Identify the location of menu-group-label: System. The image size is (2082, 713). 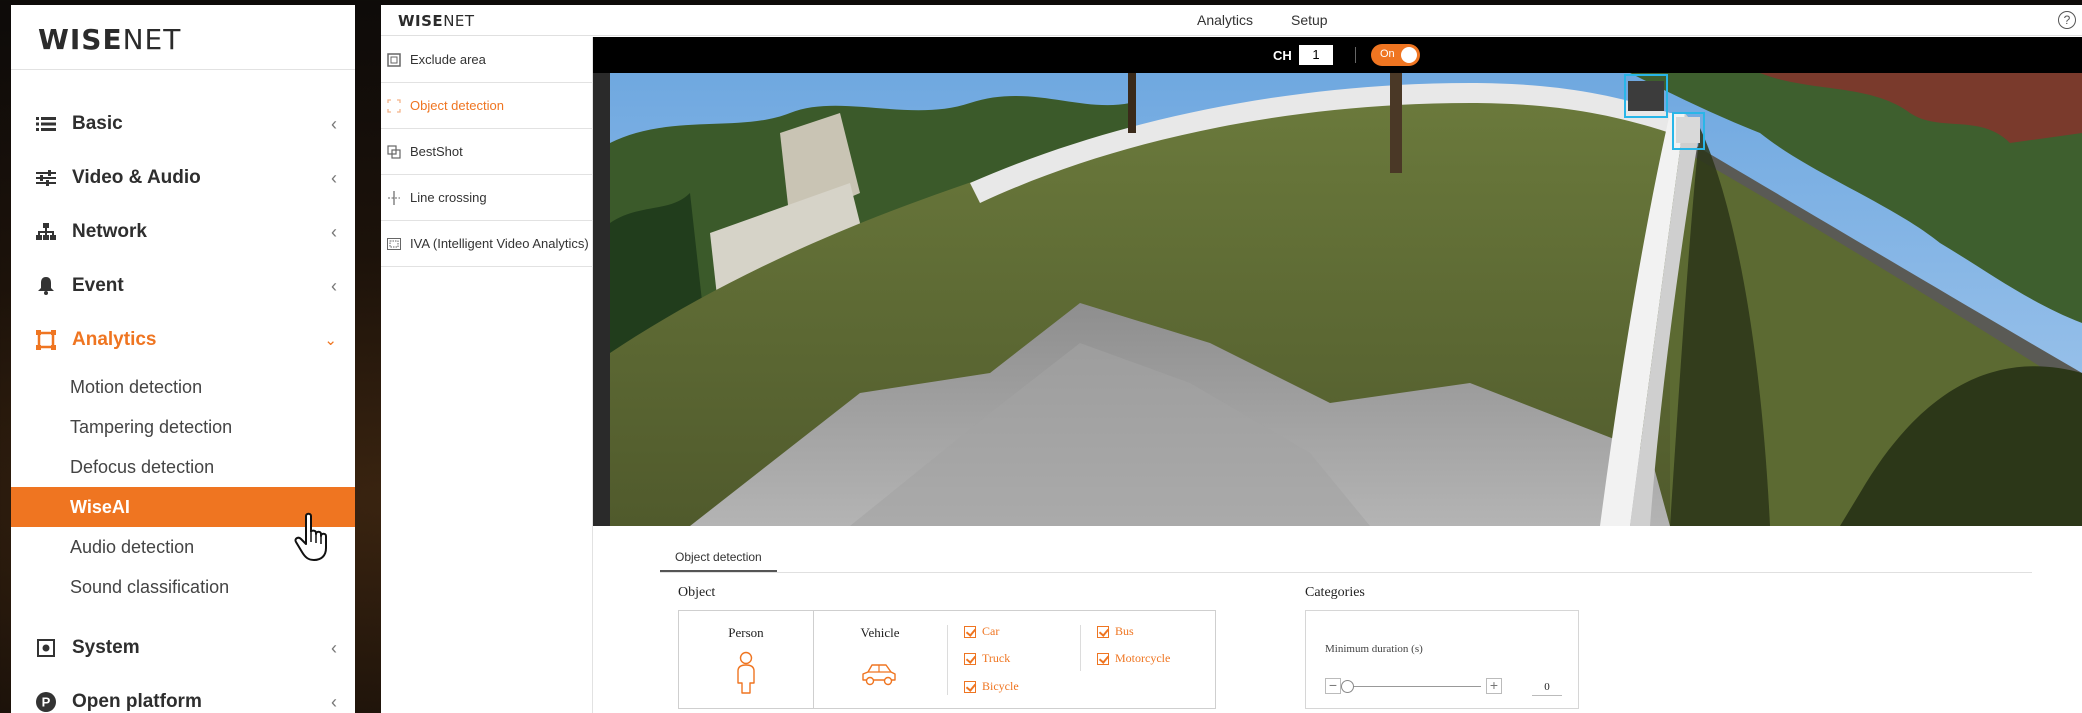
(106, 647).